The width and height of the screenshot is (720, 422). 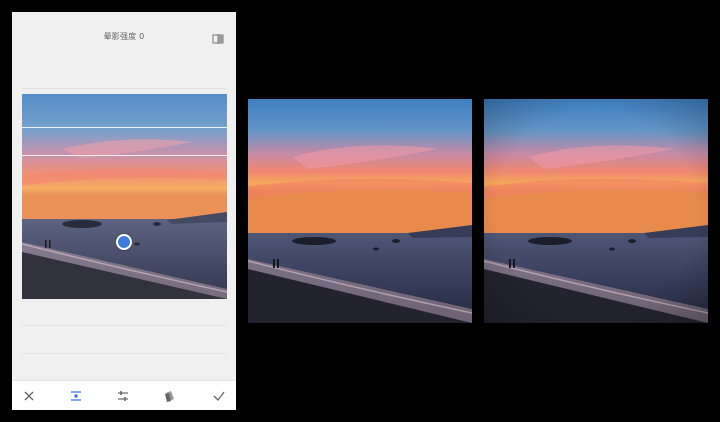 I want to click on bottom-toolbar, so click(x=124, y=395).